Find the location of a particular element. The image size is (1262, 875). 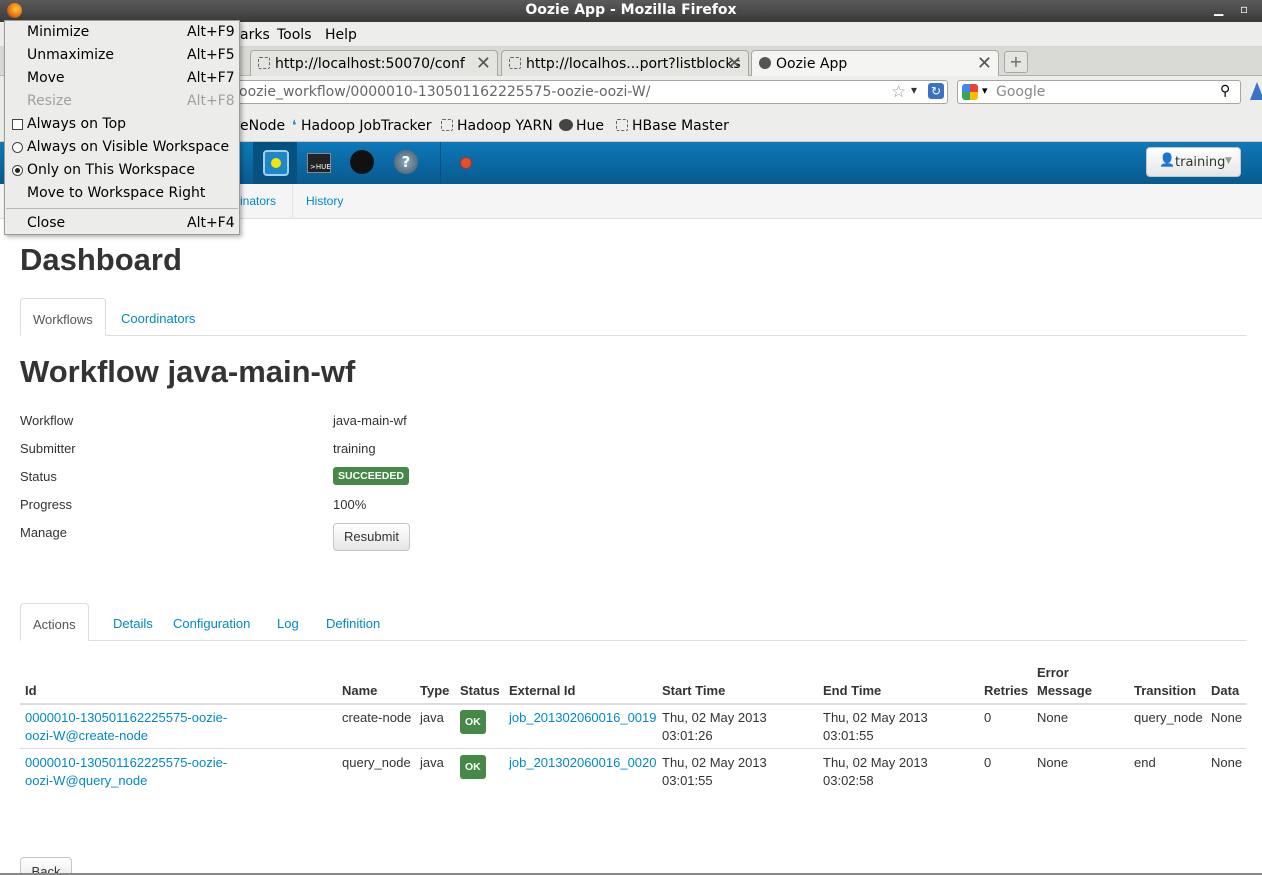

tab-listblocks: http://localhos...port?listblocks ✕ is located at coordinates (625, 63).